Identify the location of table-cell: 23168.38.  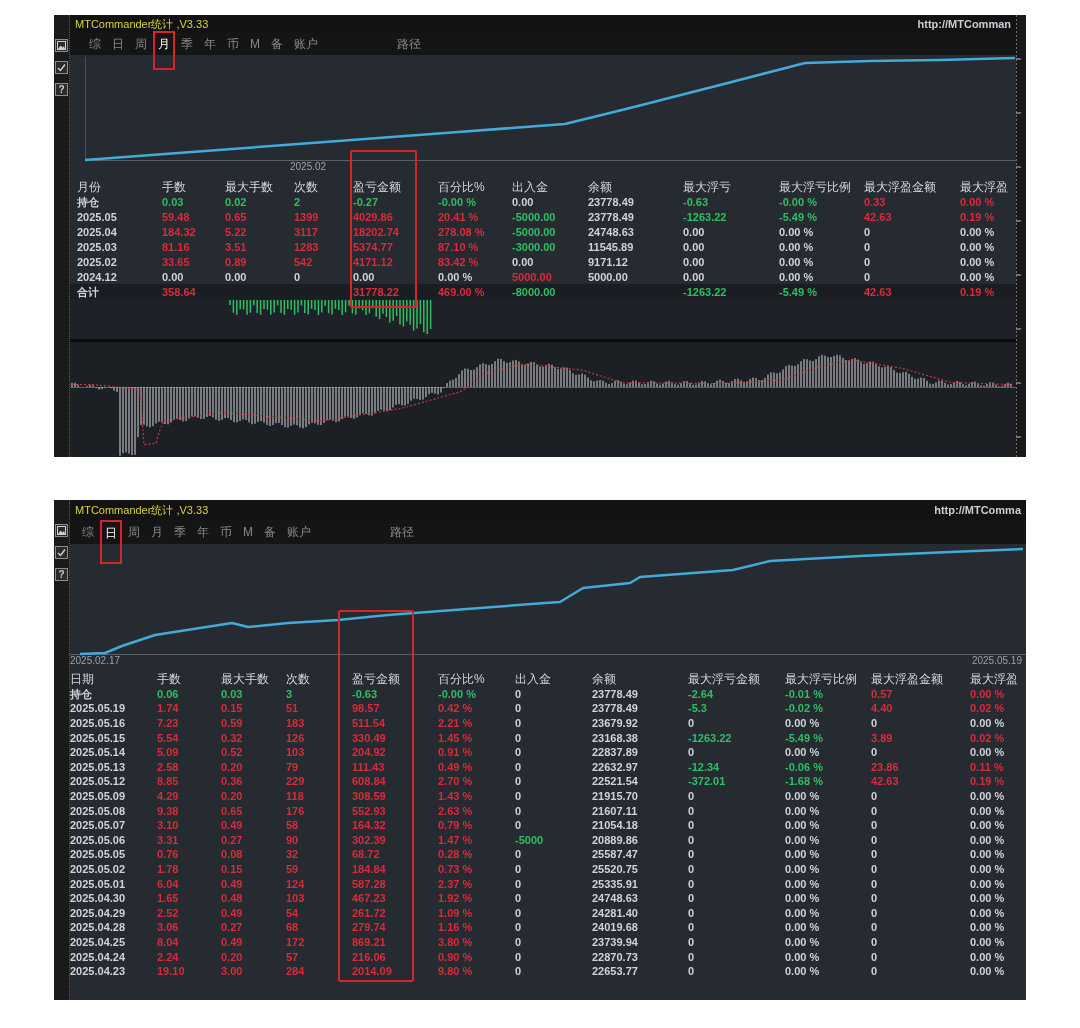
(615, 737).